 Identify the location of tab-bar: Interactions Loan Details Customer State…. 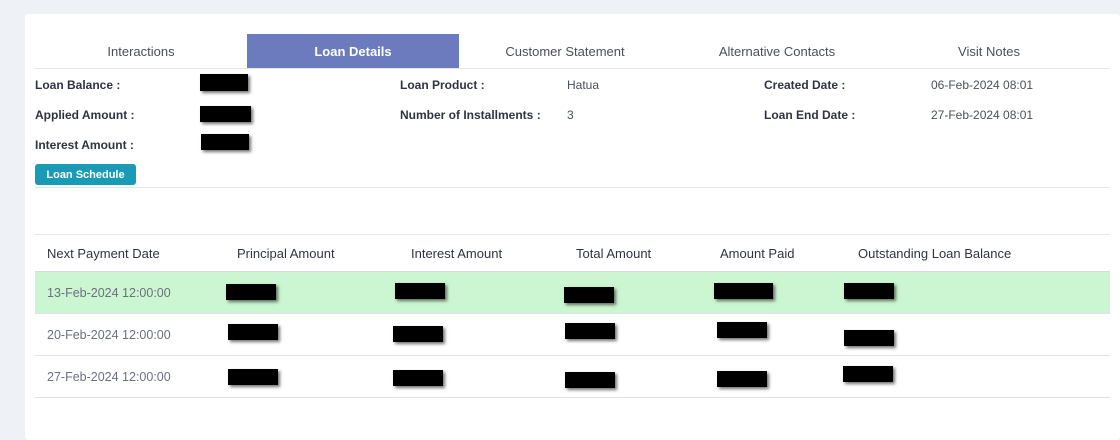
(572, 51).